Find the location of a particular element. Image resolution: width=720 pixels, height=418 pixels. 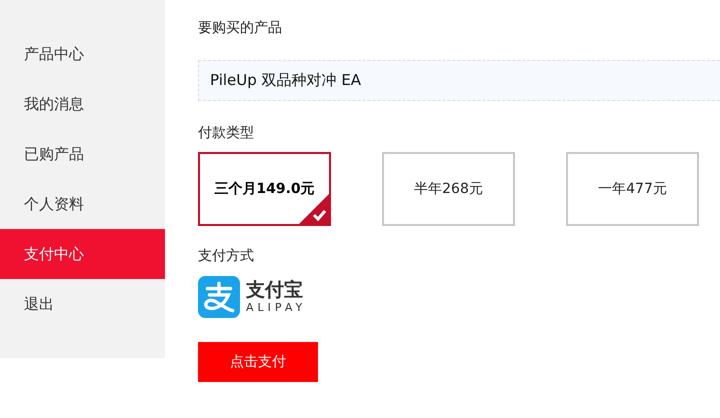

payment-option: 一年477元 is located at coordinates (632, 189).